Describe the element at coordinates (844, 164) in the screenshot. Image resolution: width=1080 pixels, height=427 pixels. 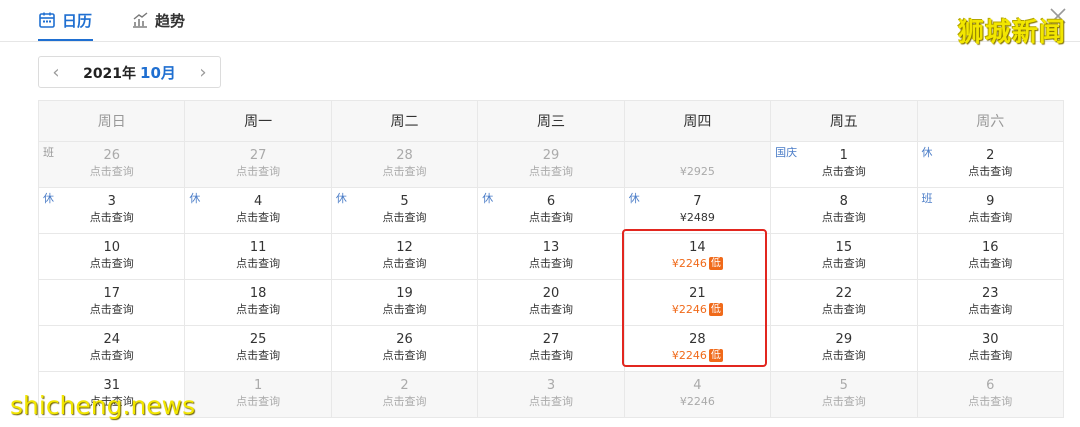
I see `calendar-day-cell: 国庆 1 点击查询` at that location.